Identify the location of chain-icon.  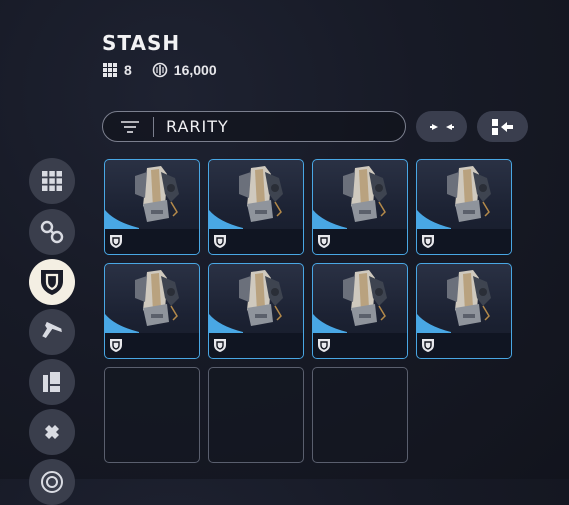
(52, 232).